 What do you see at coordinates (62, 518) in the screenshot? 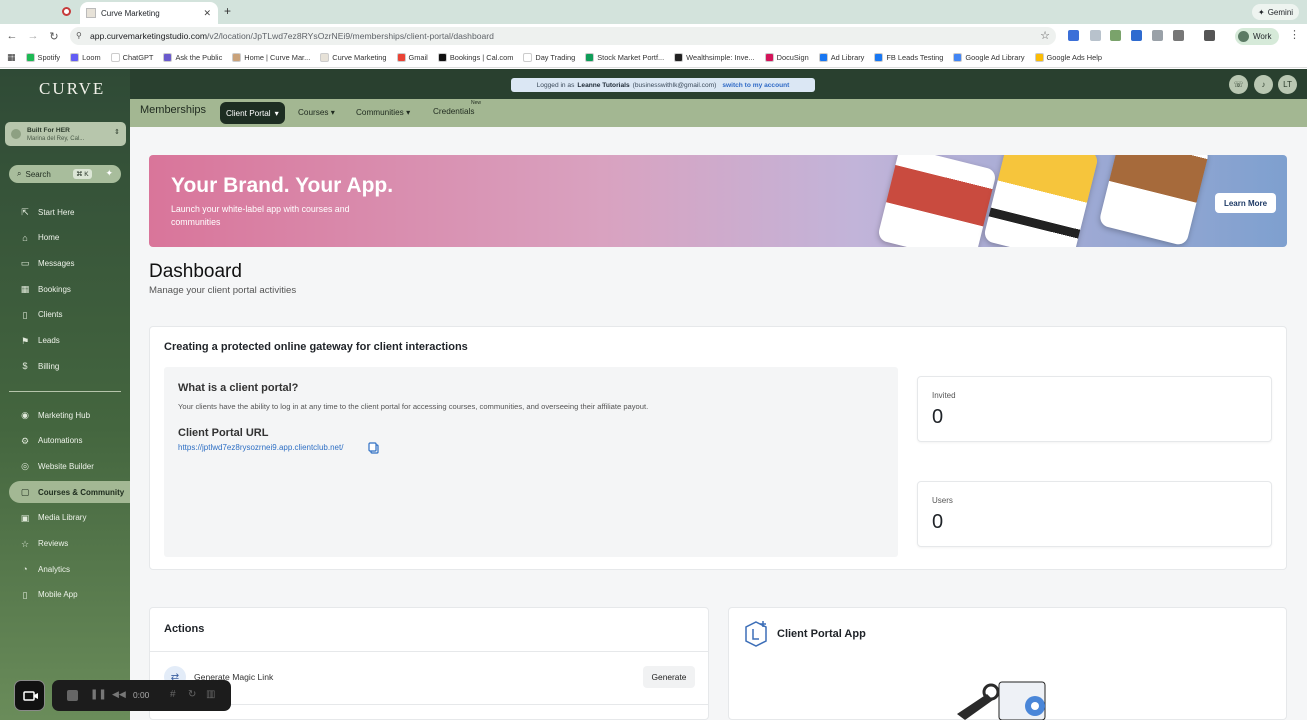
I see `sidebar-item-label: Media Library` at bounding box center [62, 518].